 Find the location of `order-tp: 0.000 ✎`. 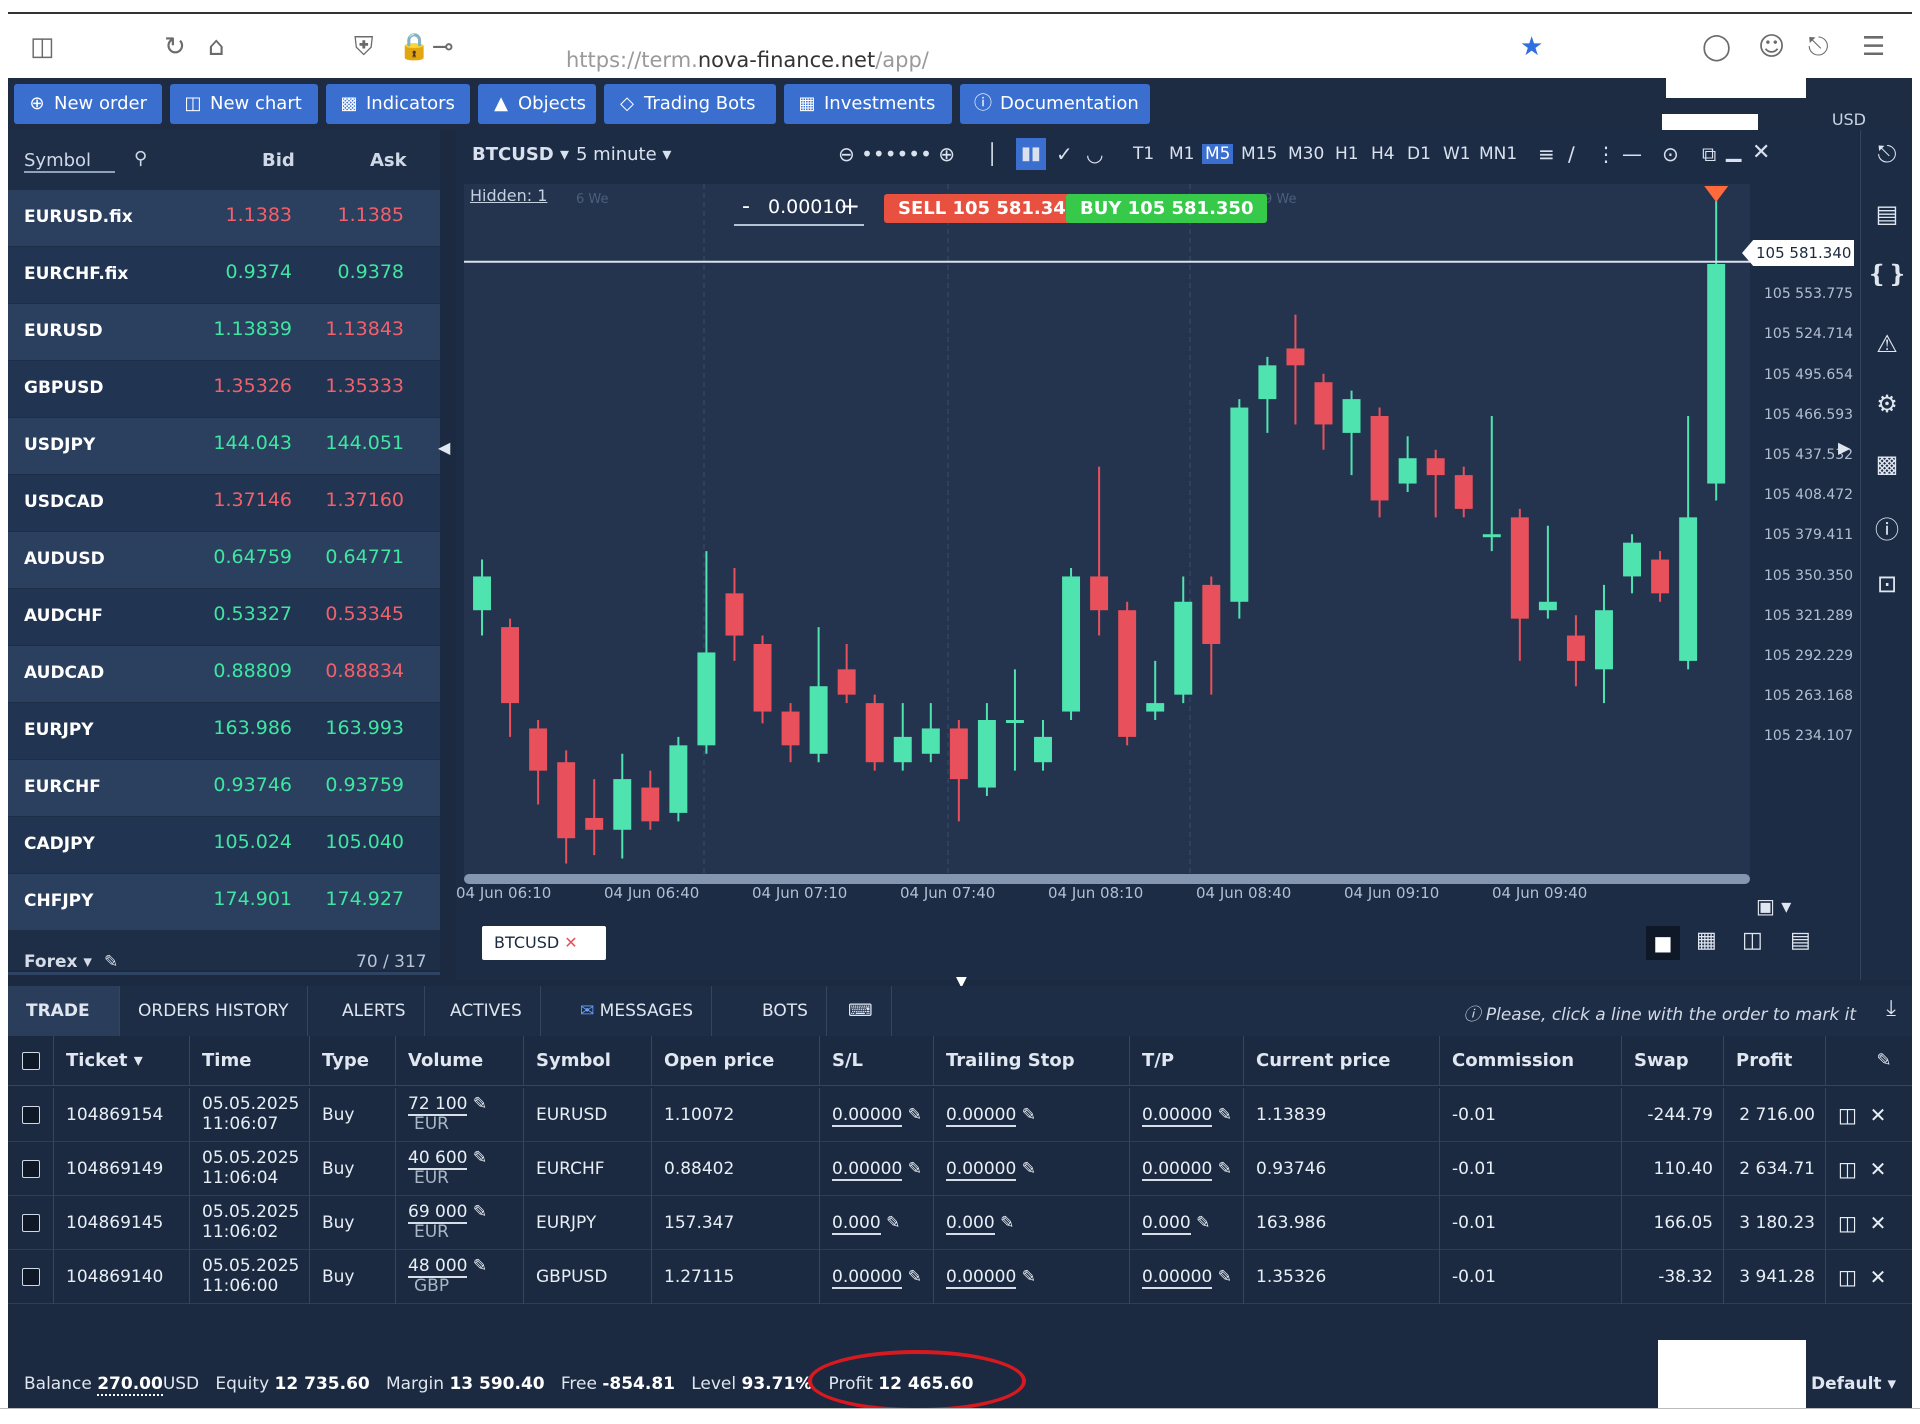

order-tp: 0.000 ✎ is located at coordinates (1187, 1223).